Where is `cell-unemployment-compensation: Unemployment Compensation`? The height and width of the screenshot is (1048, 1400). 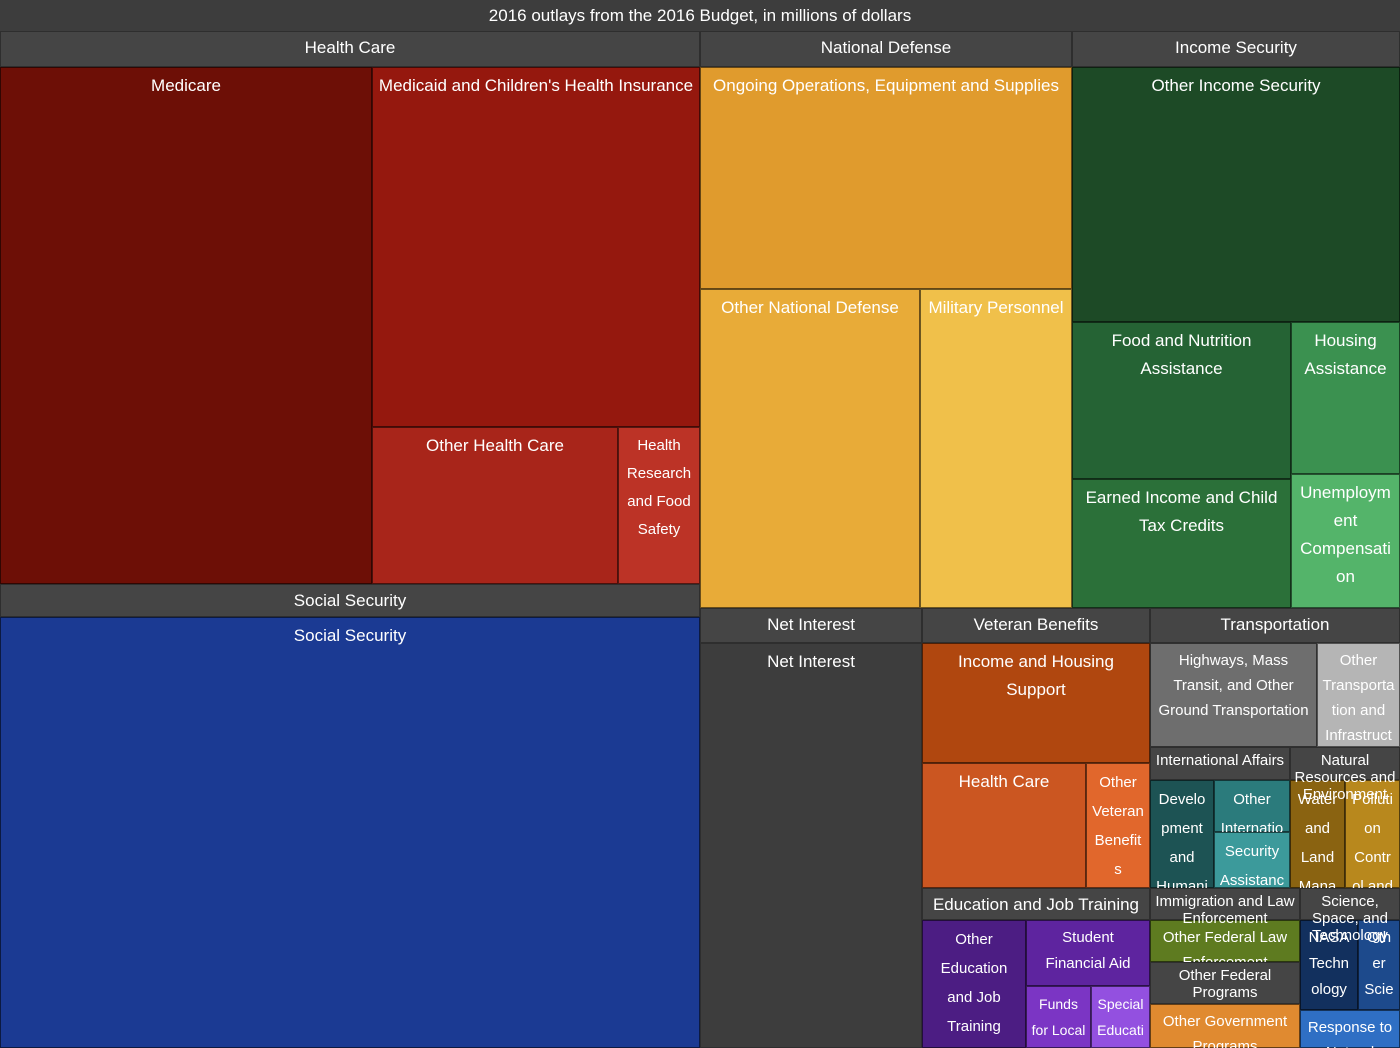 cell-unemployment-compensation: Unemployment Compensation is located at coordinates (1345, 541).